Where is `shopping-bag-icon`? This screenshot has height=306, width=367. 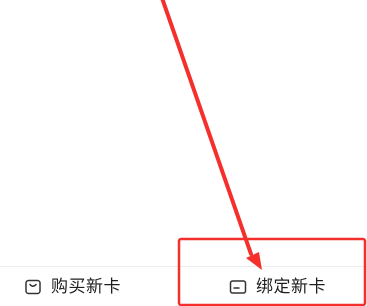
shopping-bag-icon is located at coordinates (33, 287).